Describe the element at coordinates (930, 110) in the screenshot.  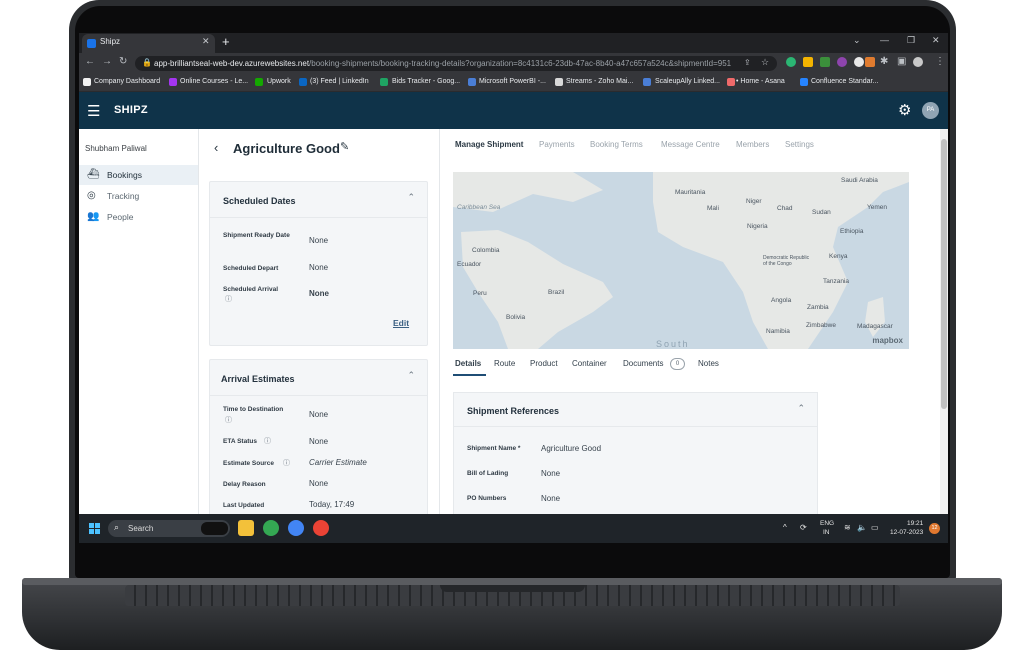
I see `avatar: PA` at that location.